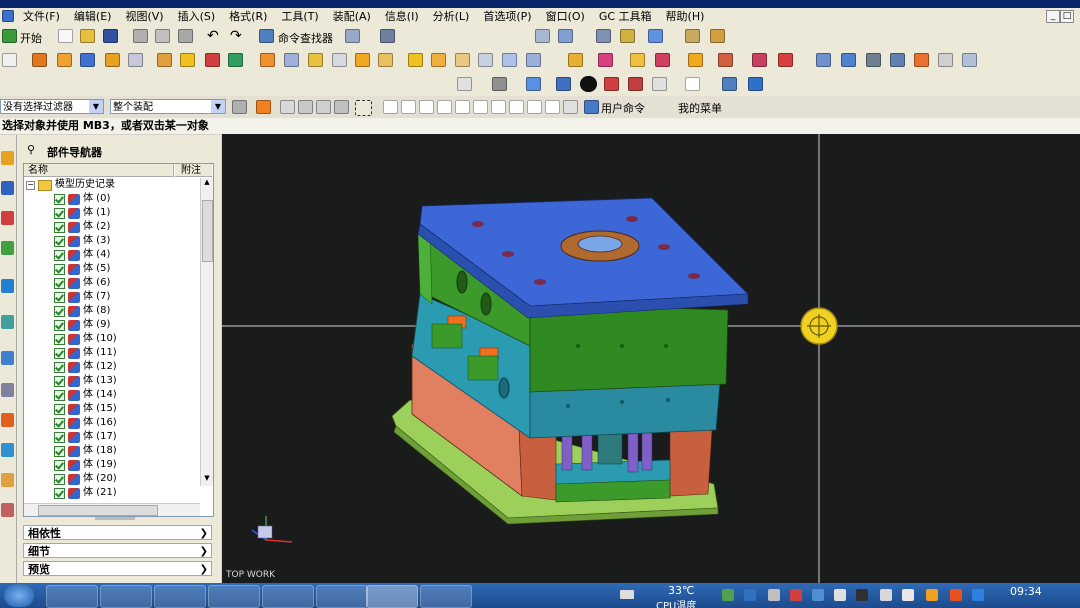  What do you see at coordinates (362, 60) in the screenshot?
I see `chamfer-icon` at bounding box center [362, 60].